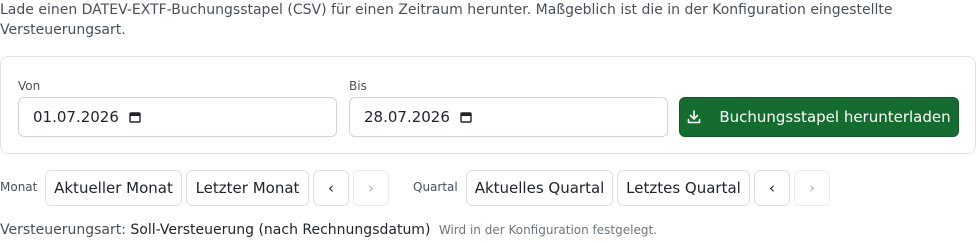 This screenshot has height=242, width=976. Describe the element at coordinates (113, 188) in the screenshot. I see `current-month-button: Aktueller Monat` at that location.